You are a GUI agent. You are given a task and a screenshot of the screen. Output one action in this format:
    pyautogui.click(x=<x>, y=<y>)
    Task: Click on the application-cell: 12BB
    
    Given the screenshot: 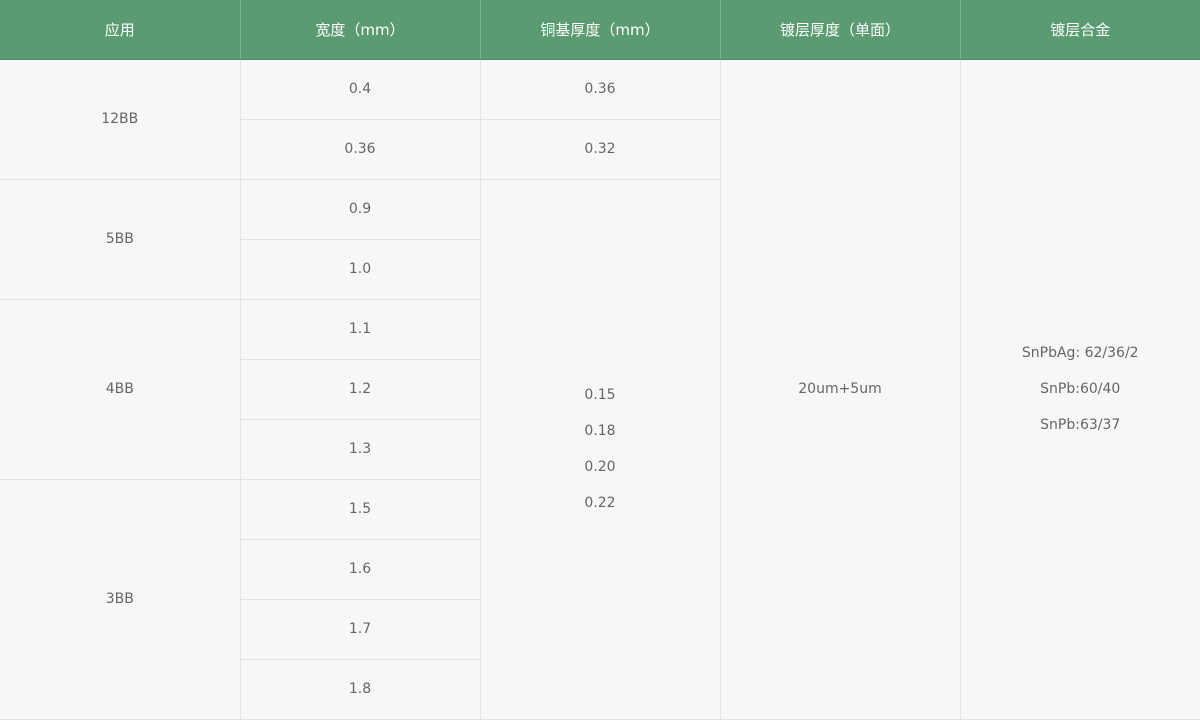 What is the action you would take?
    pyautogui.click(x=120, y=119)
    